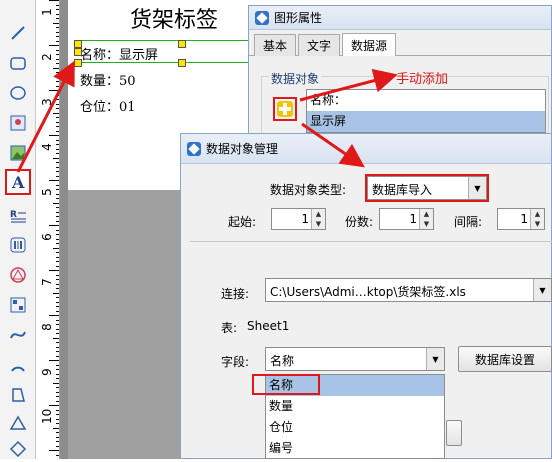 The height and width of the screenshot is (462, 552). What do you see at coordinates (400, 18) in the screenshot?
I see `window-titlebar: 图形属性` at bounding box center [400, 18].